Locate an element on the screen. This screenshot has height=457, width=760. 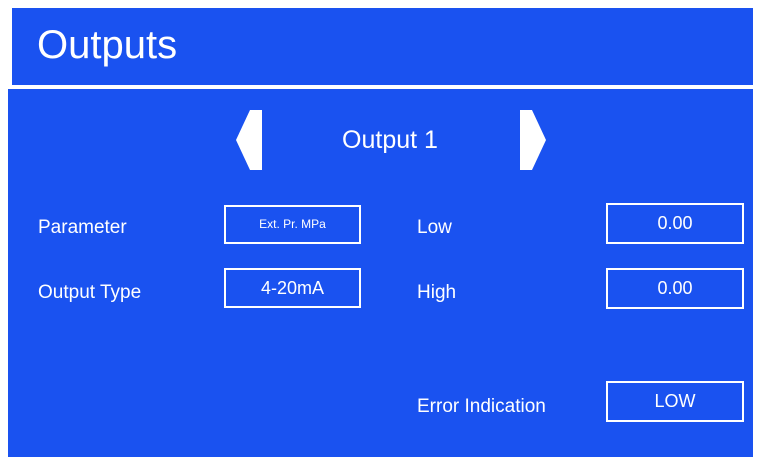
low-label: Low is located at coordinates (434, 227).